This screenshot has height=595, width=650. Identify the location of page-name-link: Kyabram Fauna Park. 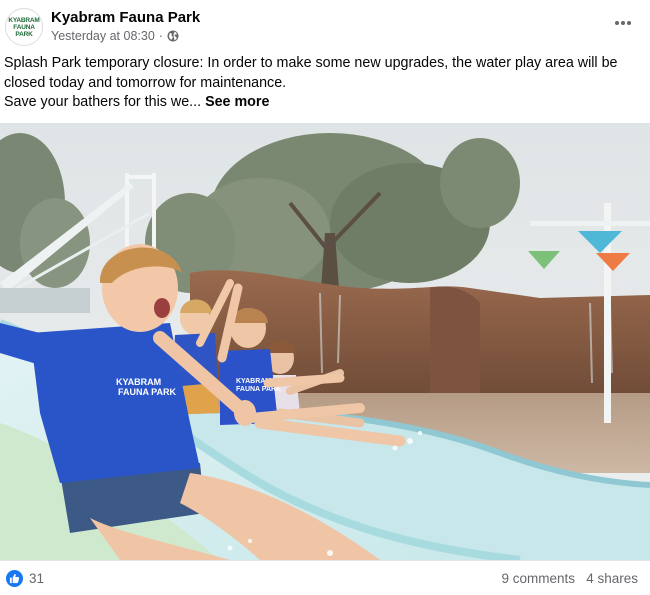
(125, 17).